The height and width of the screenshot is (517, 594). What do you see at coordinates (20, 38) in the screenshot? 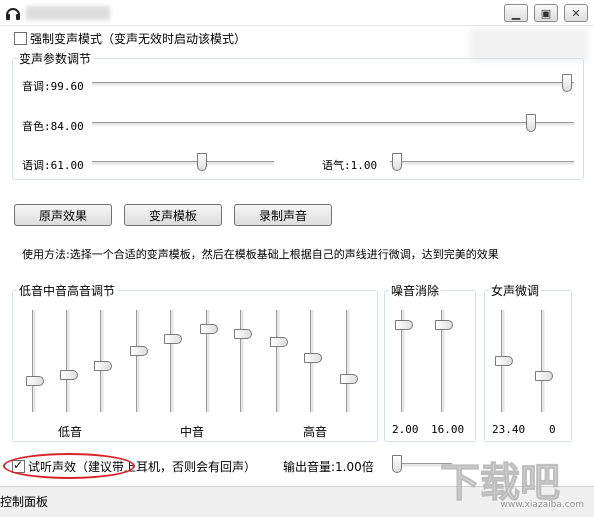
I see `force-mode-checkbox` at bounding box center [20, 38].